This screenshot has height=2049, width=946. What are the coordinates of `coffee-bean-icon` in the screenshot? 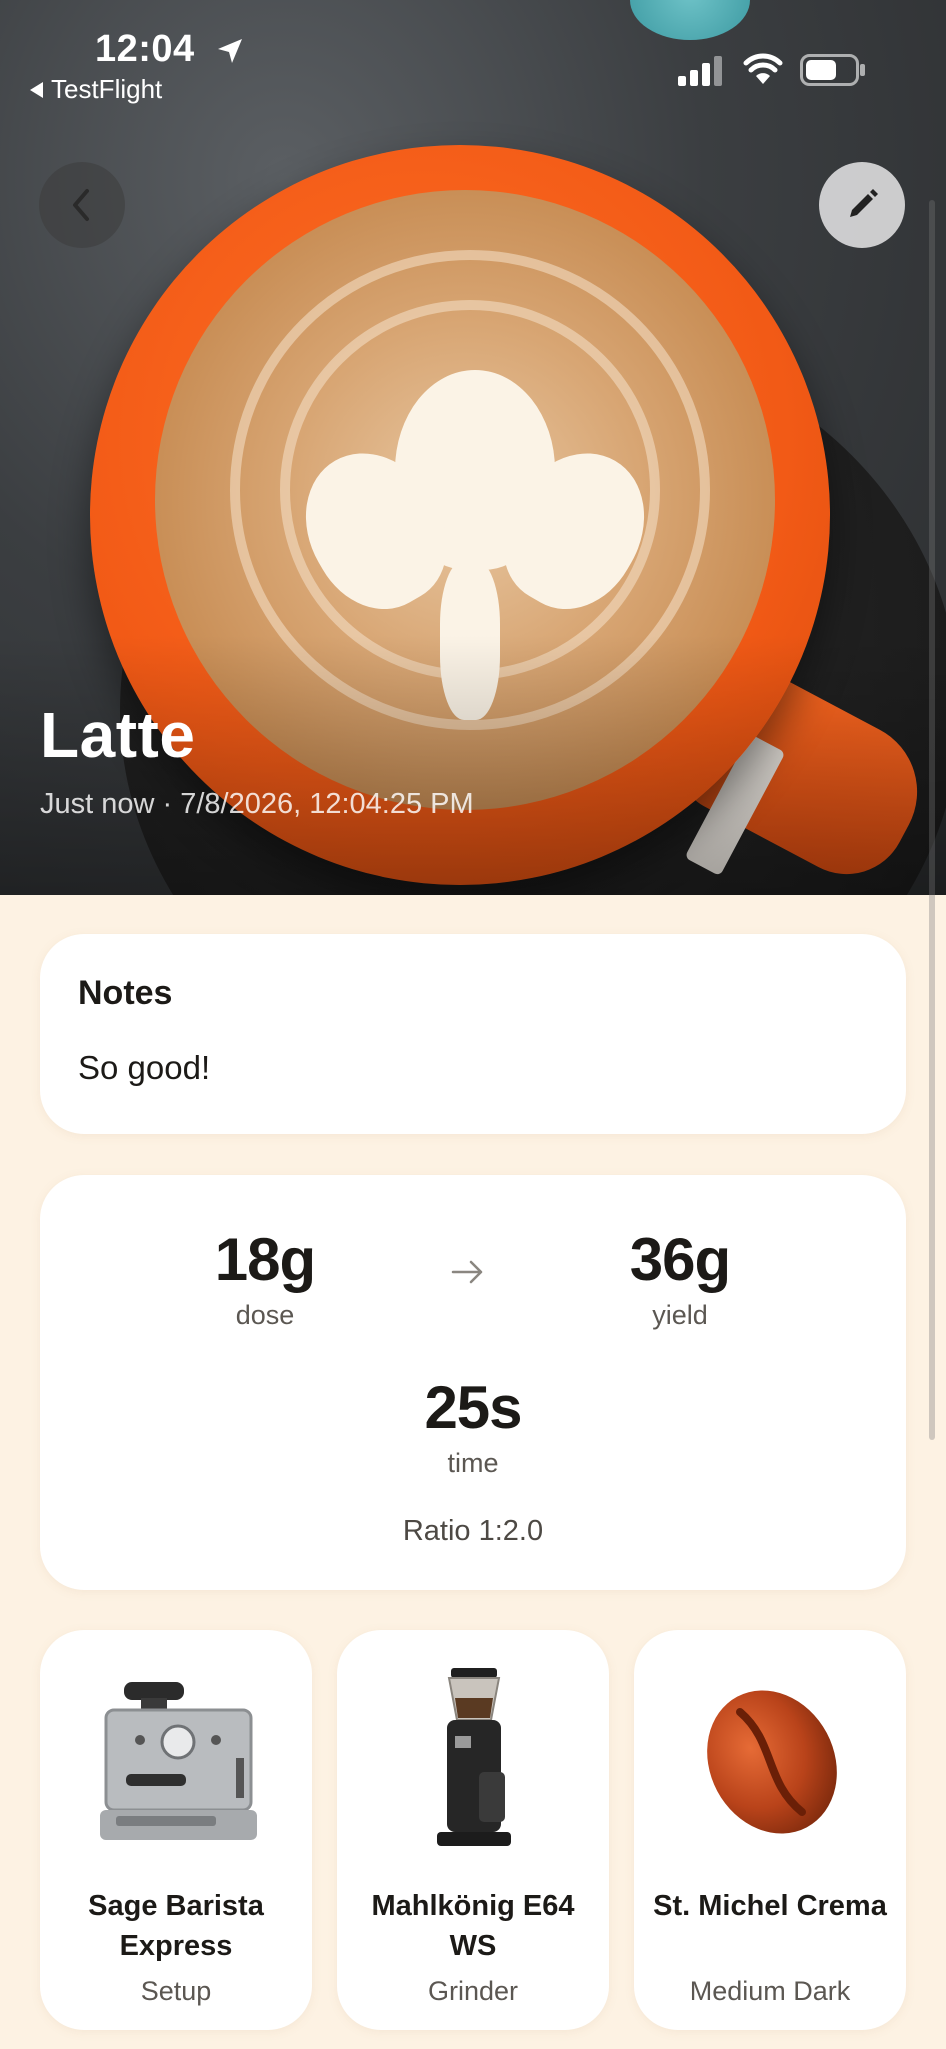 It's located at (772, 1762).